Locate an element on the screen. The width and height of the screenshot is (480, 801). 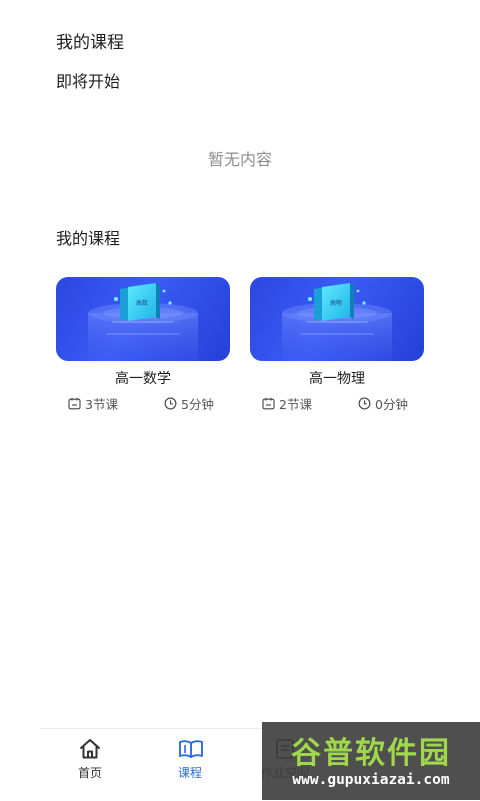
study-duration: 5分钟 is located at coordinates (197, 404).